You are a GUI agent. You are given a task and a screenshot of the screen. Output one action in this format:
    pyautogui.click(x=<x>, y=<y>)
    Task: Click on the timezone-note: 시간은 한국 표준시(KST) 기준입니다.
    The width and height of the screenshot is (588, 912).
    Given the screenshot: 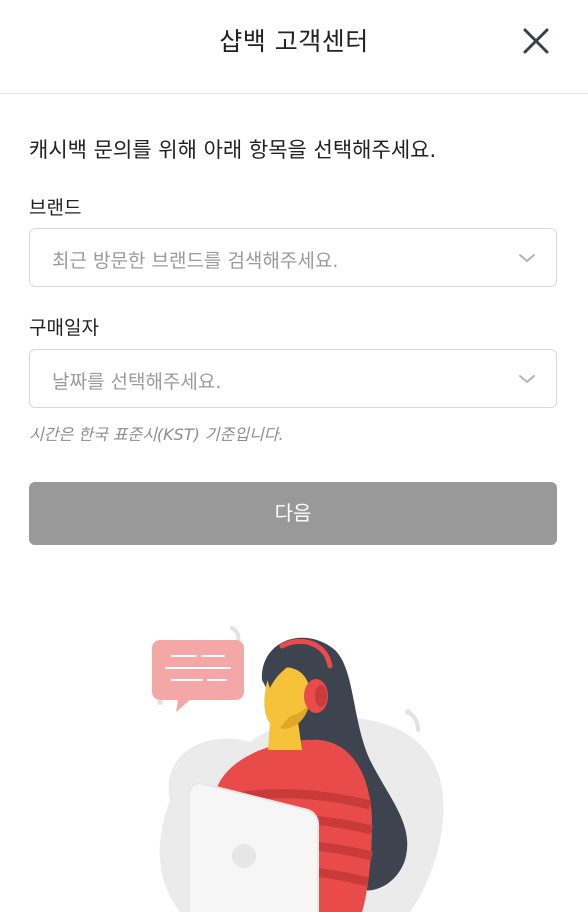 What is the action you would take?
    pyautogui.click(x=156, y=434)
    